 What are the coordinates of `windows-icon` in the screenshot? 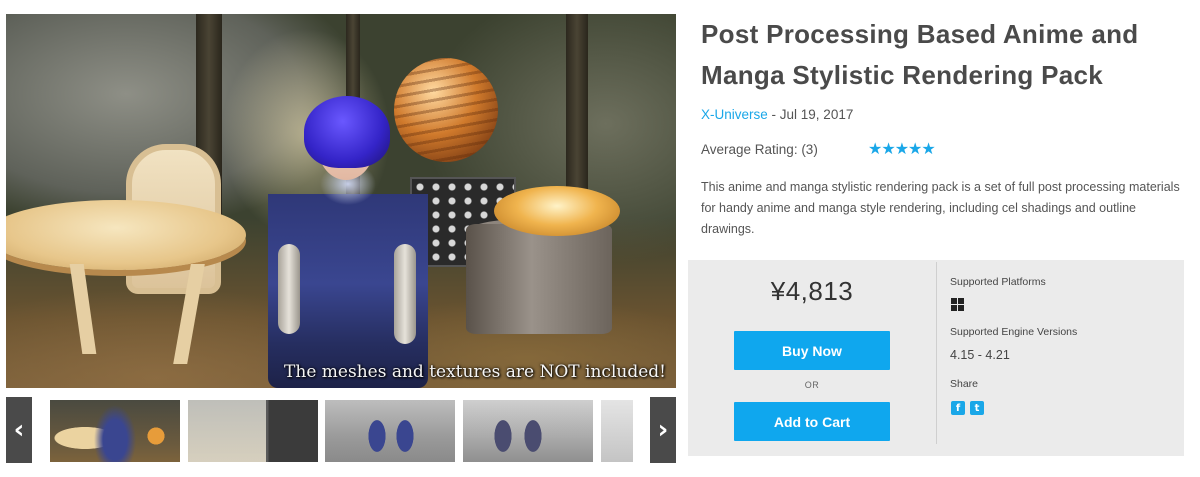 It's located at (957, 304).